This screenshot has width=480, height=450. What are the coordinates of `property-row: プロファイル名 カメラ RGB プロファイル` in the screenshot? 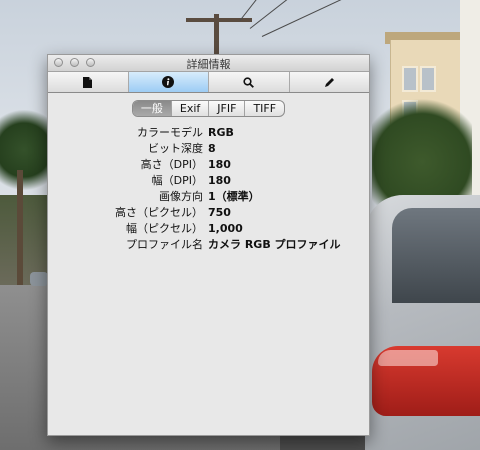 It's located at (208, 245).